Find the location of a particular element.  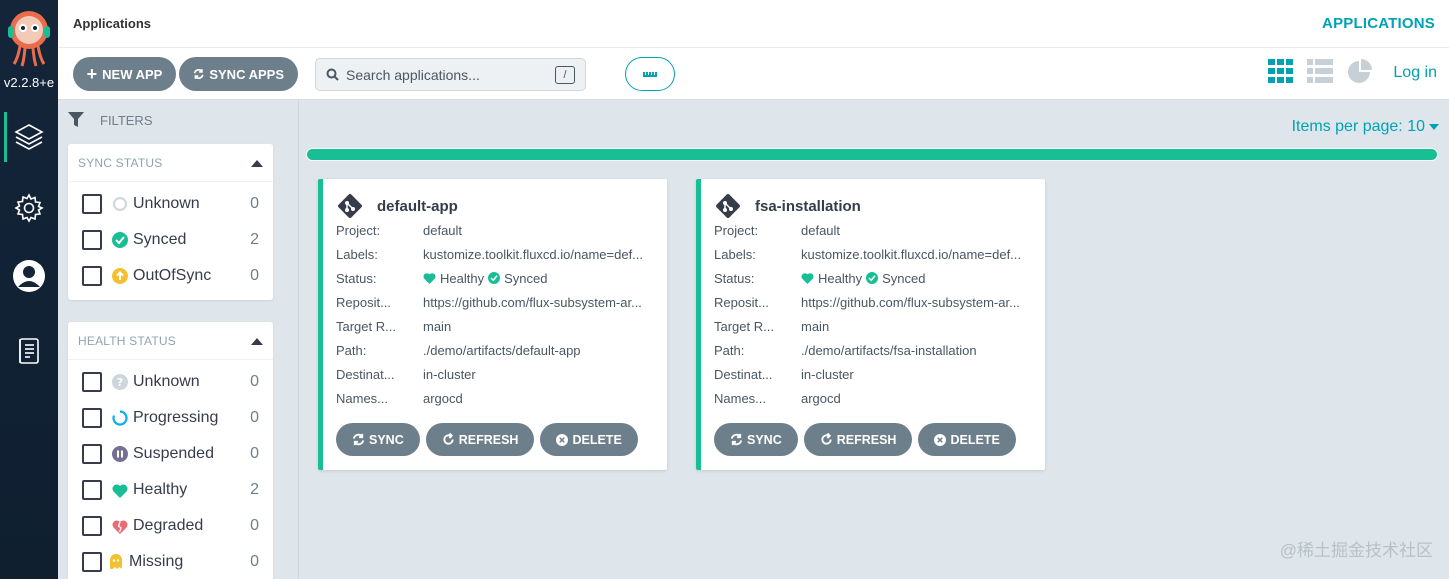

nav-user-info is located at coordinates (29, 276).